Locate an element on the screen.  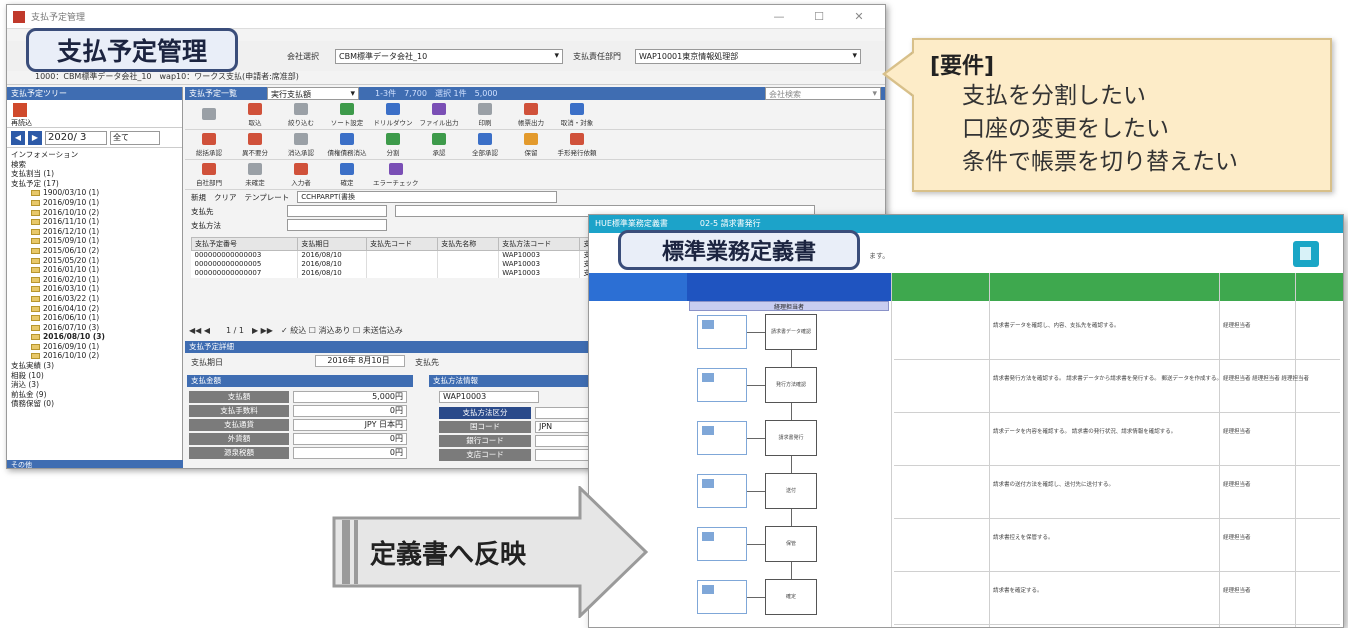
tree-item: 相殺 (10) is located at coordinates (96, 376).